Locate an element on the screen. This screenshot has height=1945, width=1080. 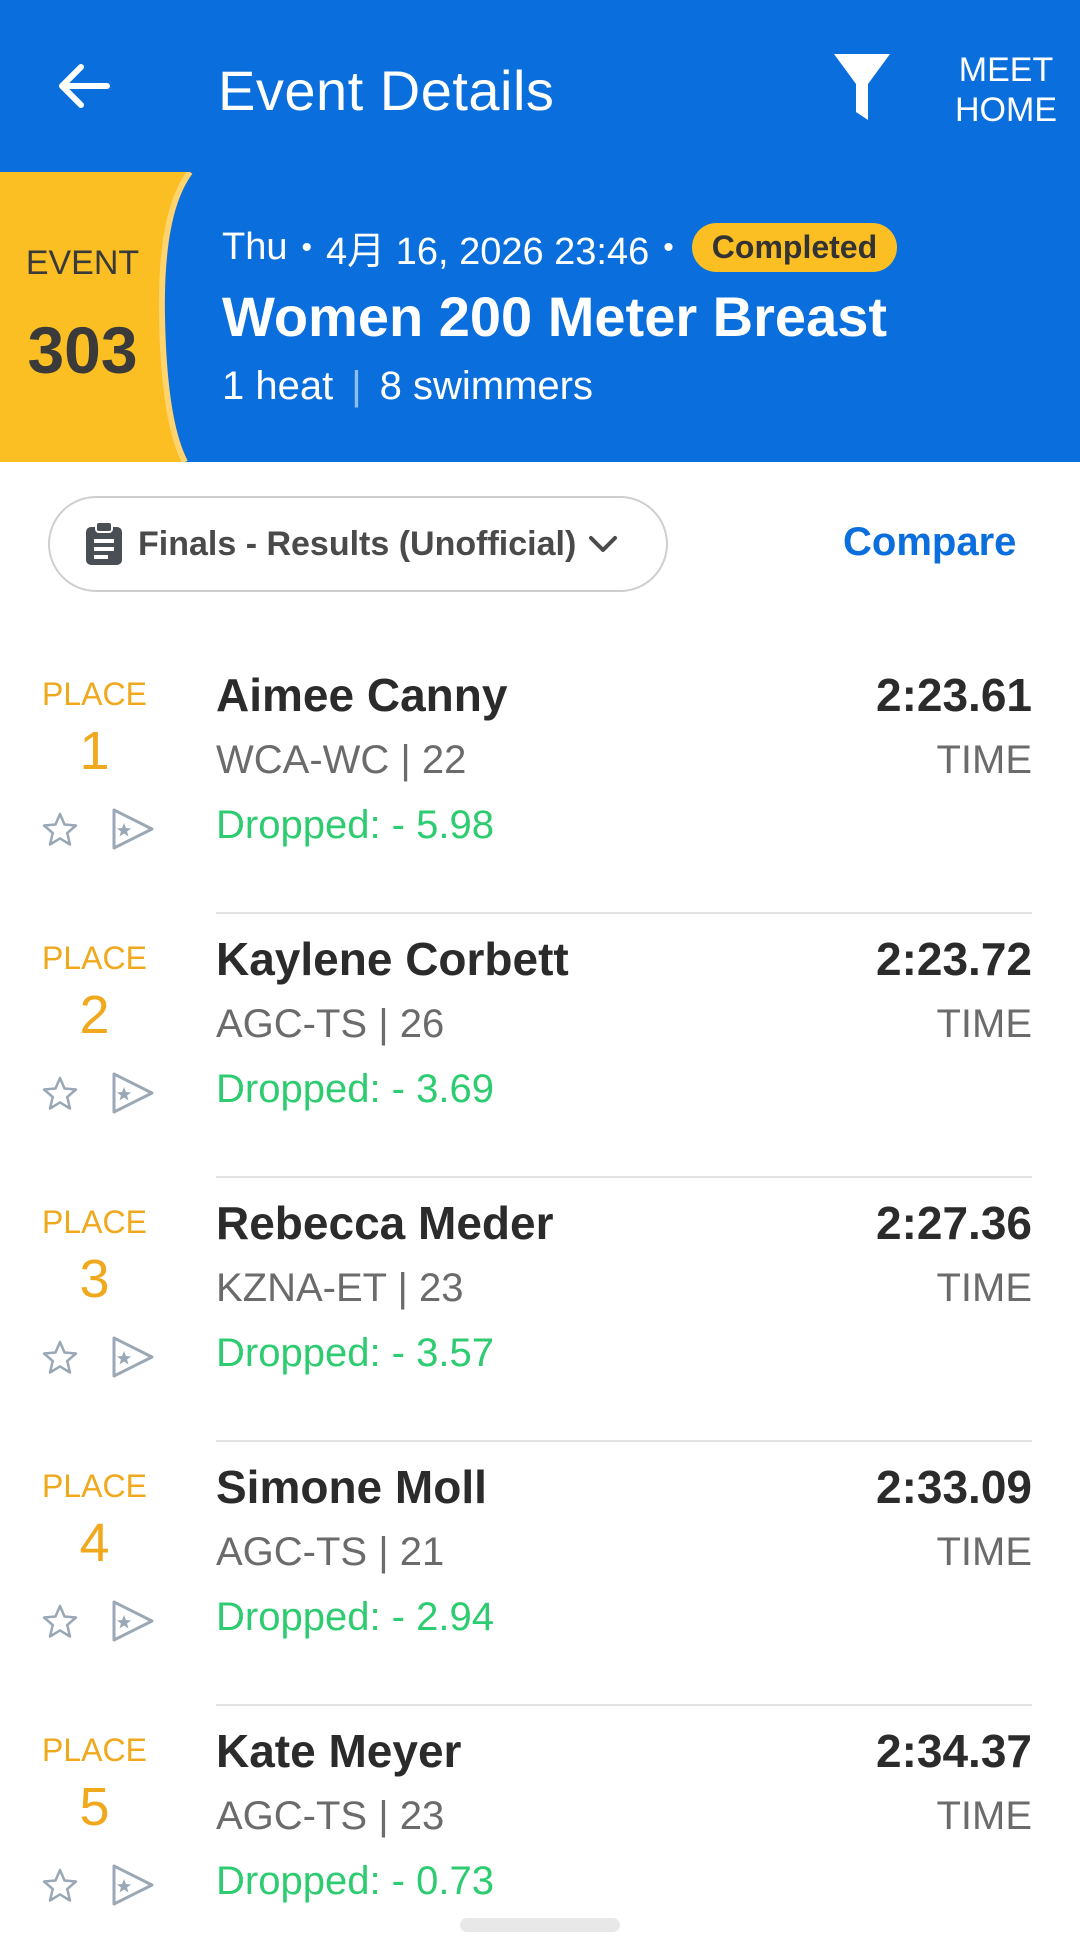
team-age: WCA-WC | 22 is located at coordinates (341, 760).